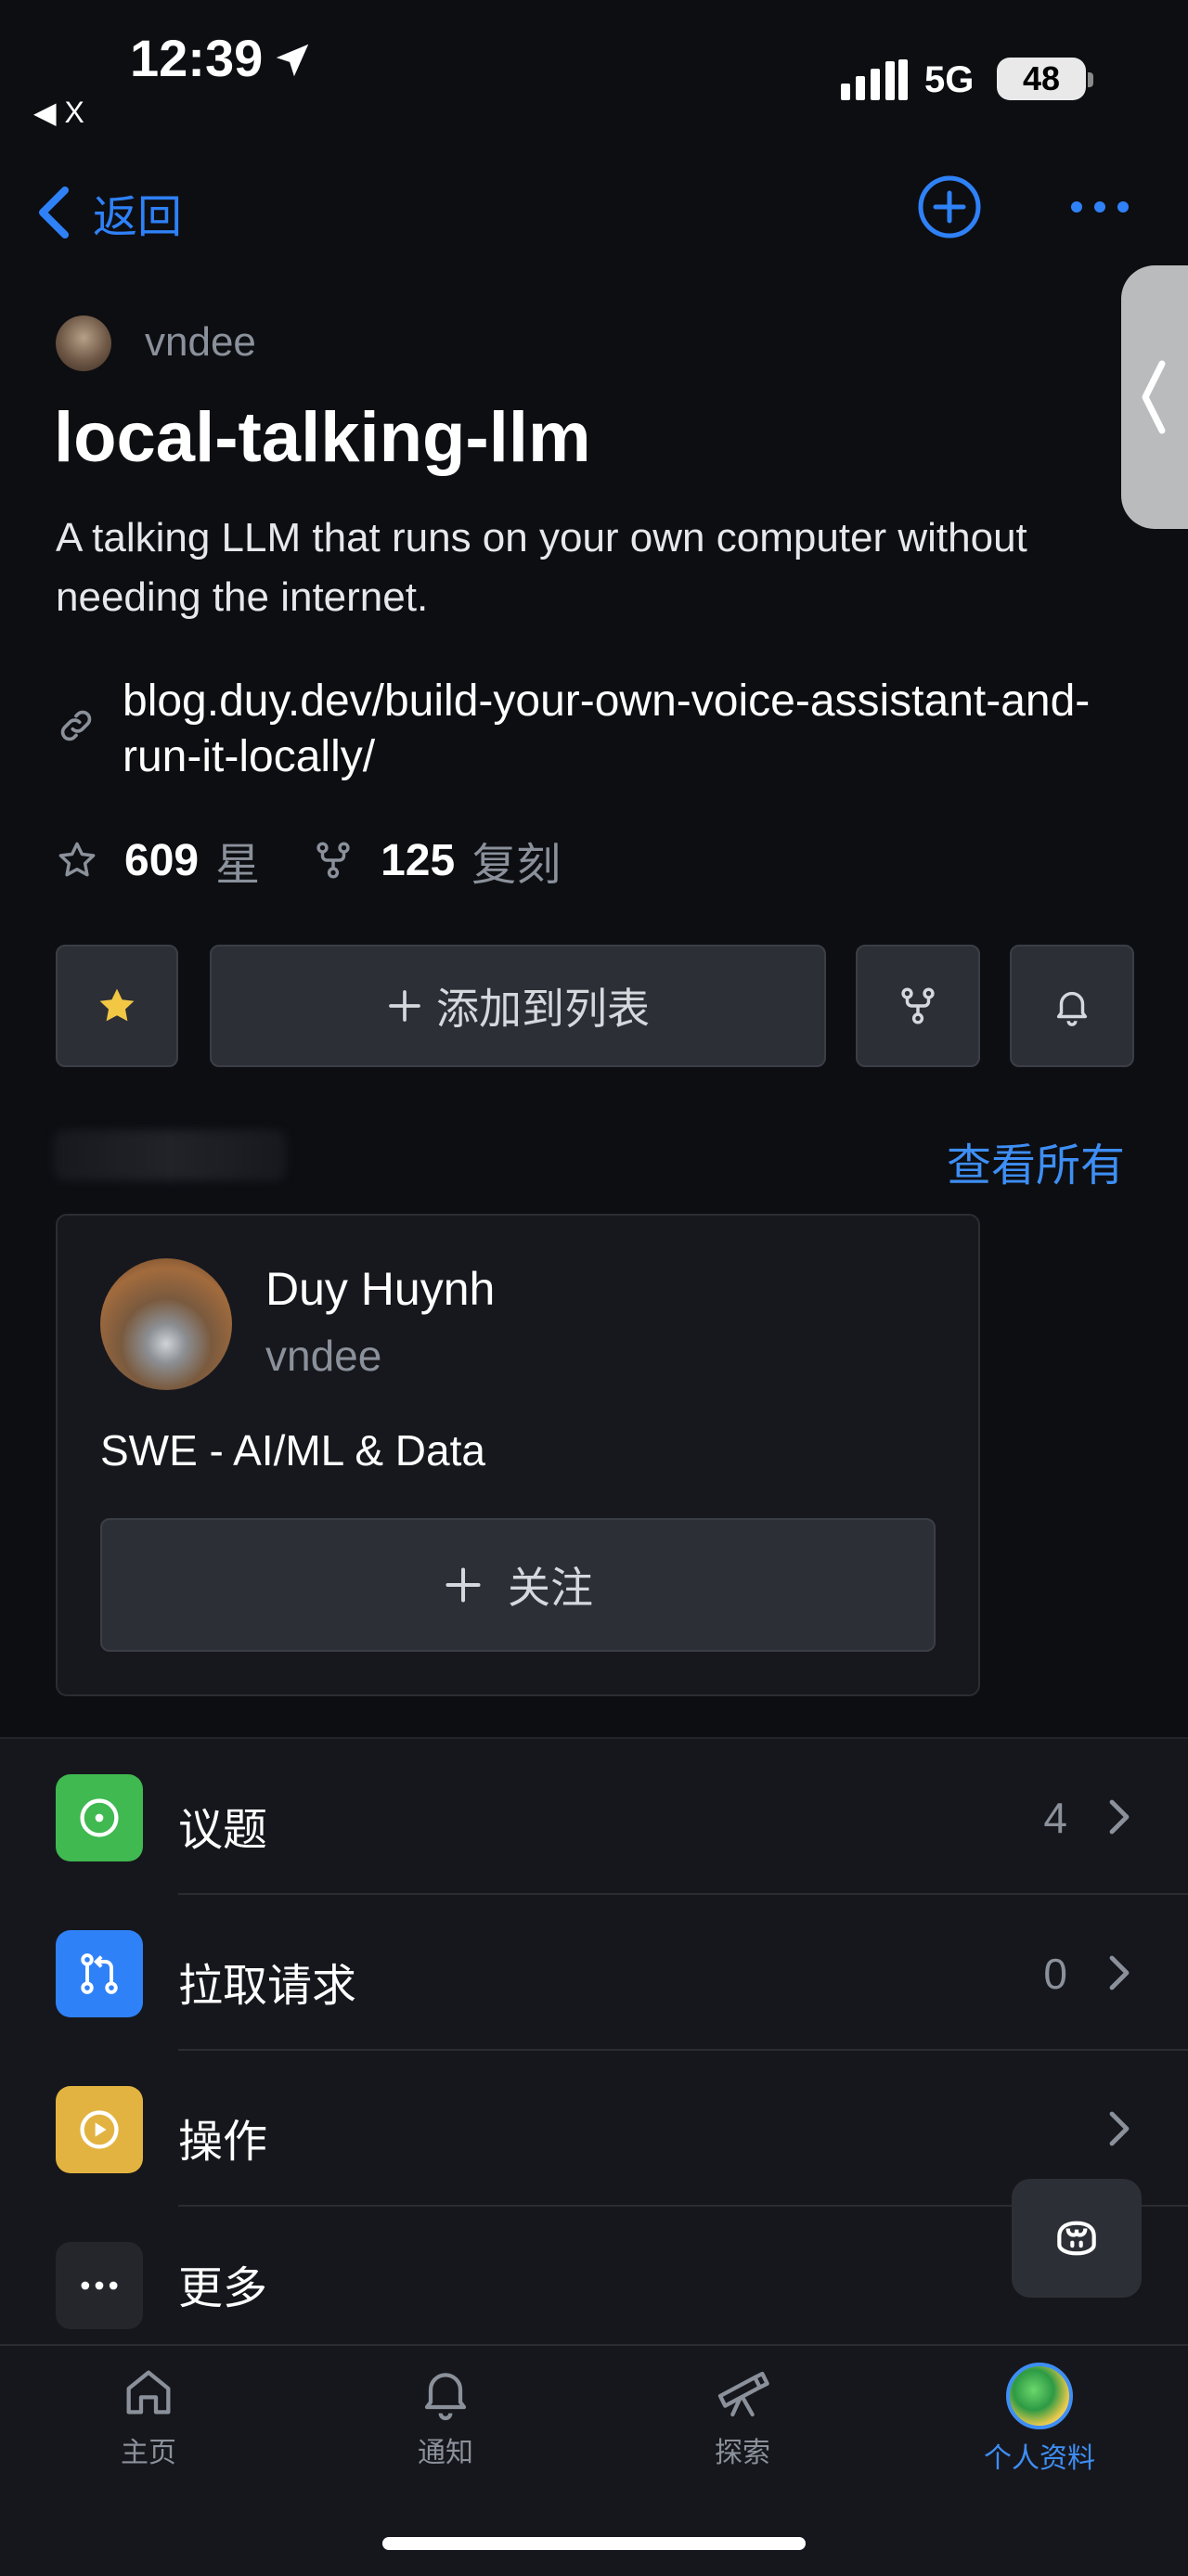 The image size is (1188, 2576). What do you see at coordinates (223, 2288) in the screenshot?
I see `menu-item-label: 更多` at bounding box center [223, 2288].